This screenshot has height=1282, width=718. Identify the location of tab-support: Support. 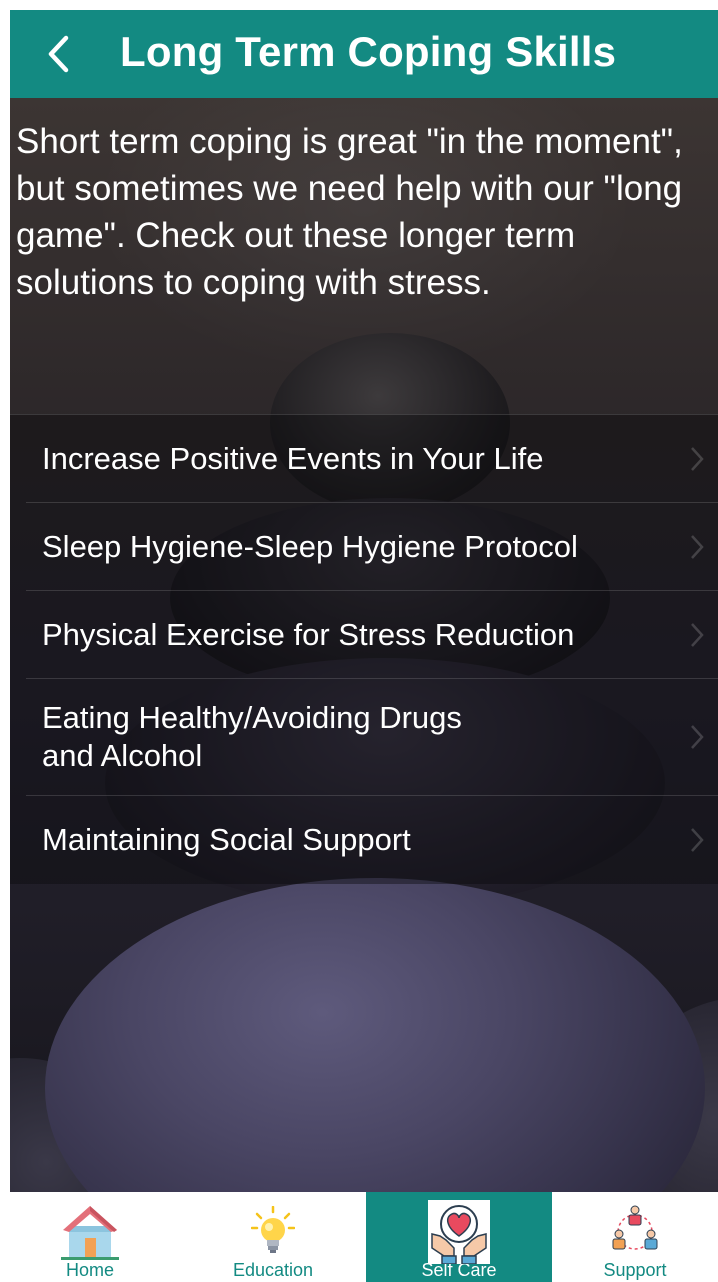
(635, 1237).